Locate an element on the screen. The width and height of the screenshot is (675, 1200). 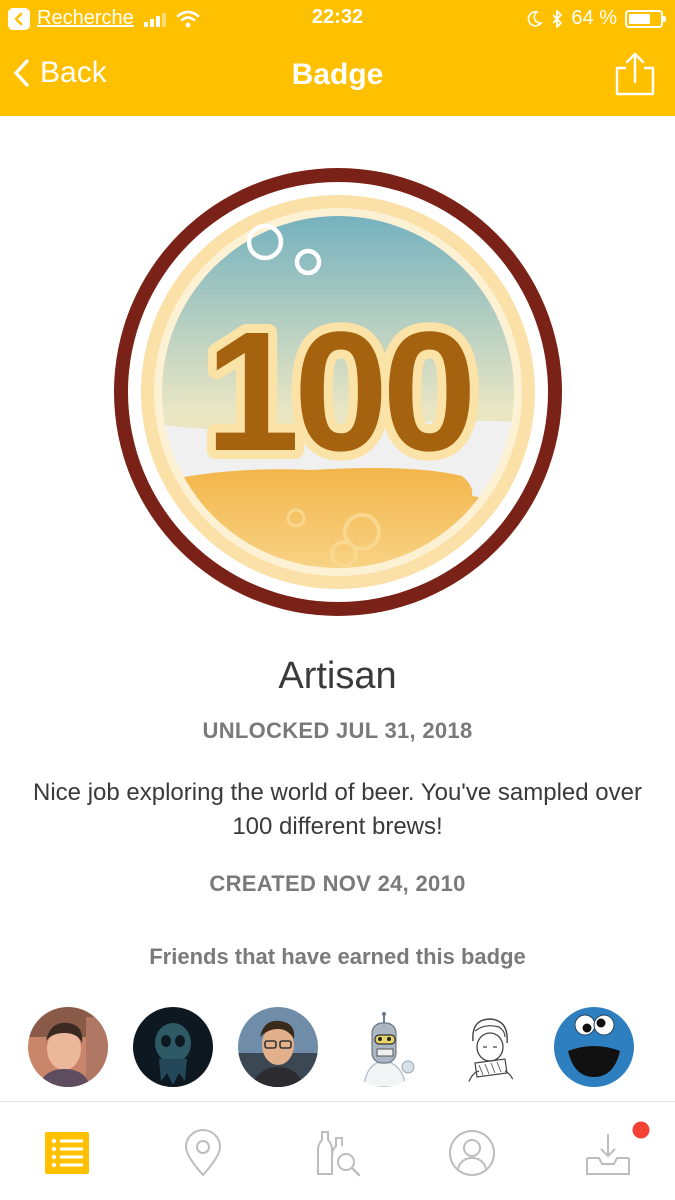
share-icon is located at coordinates (635, 74).